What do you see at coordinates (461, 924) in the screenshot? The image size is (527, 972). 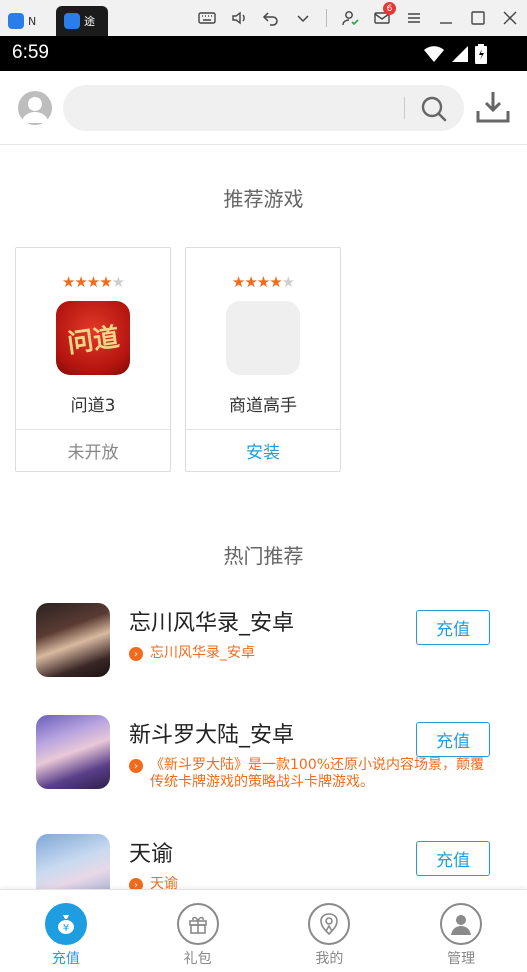 I see `person-icon` at bounding box center [461, 924].